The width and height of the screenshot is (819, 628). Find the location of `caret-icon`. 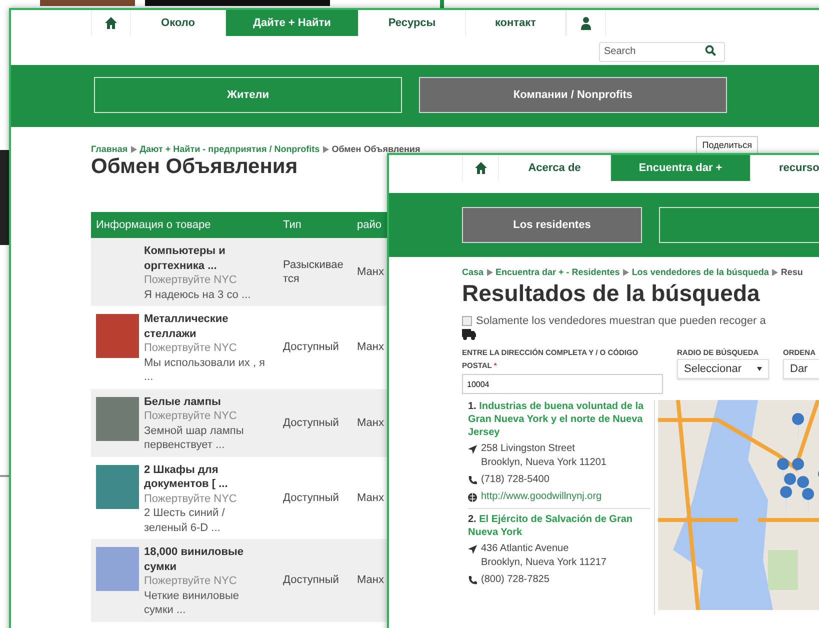

caret-icon is located at coordinates (759, 369).